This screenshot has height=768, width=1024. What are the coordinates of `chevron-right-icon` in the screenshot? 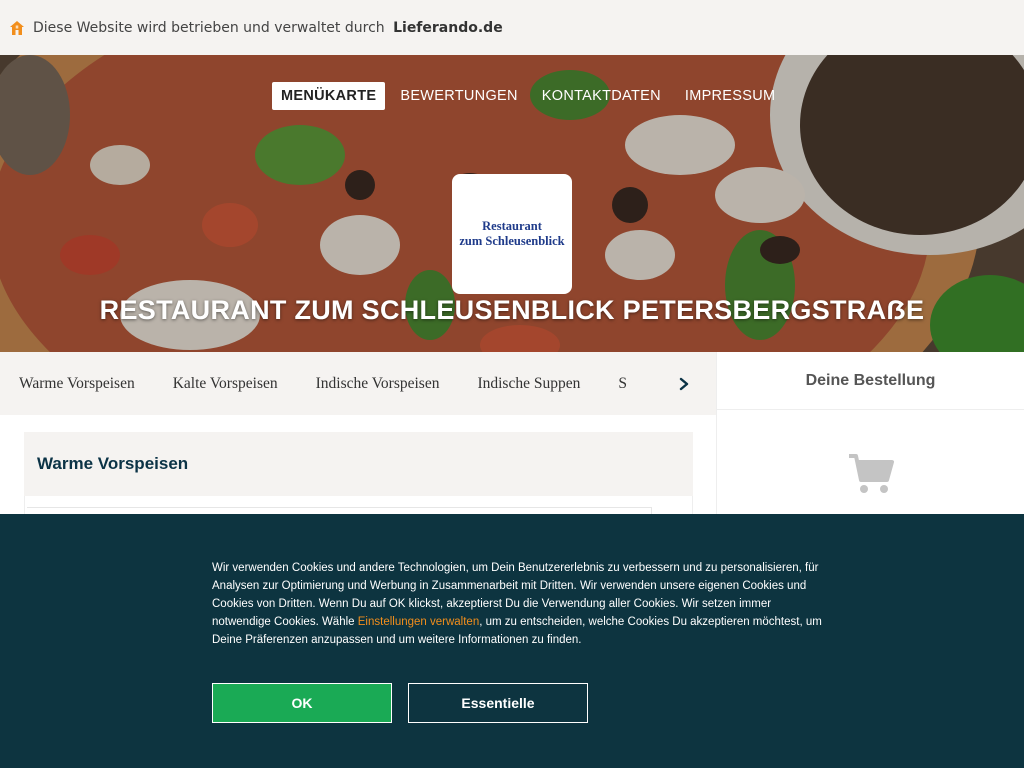 It's located at (683, 383).